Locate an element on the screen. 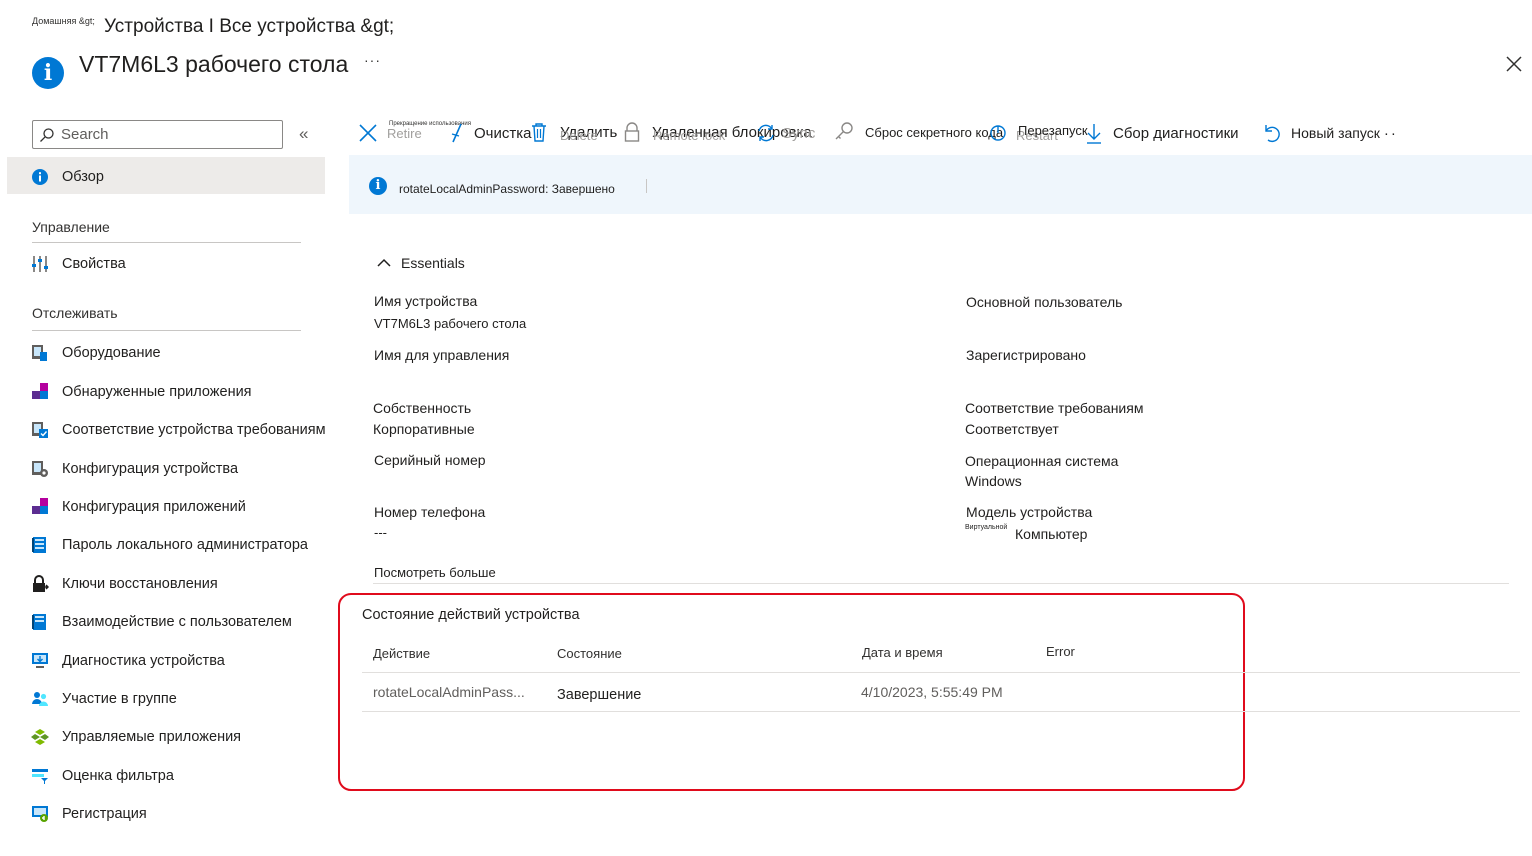 The height and width of the screenshot is (856, 1532). wipe-button: Очистка is located at coordinates (490, 133).